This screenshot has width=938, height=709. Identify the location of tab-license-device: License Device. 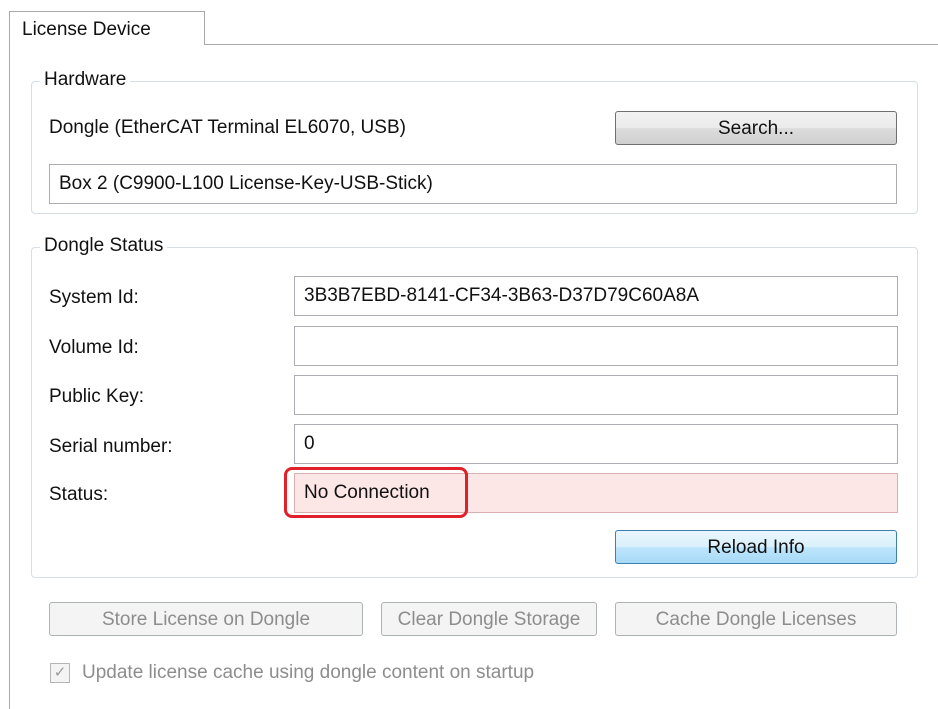
(107, 28).